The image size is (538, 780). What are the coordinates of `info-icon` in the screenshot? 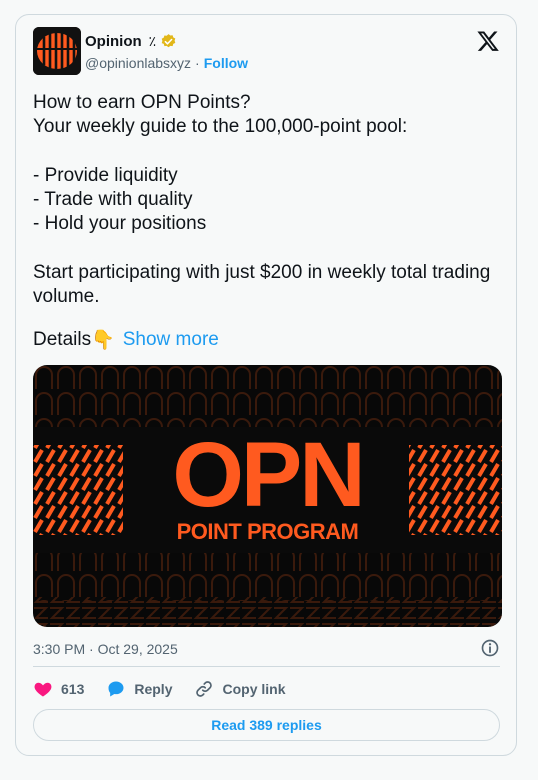 It's located at (490, 648).